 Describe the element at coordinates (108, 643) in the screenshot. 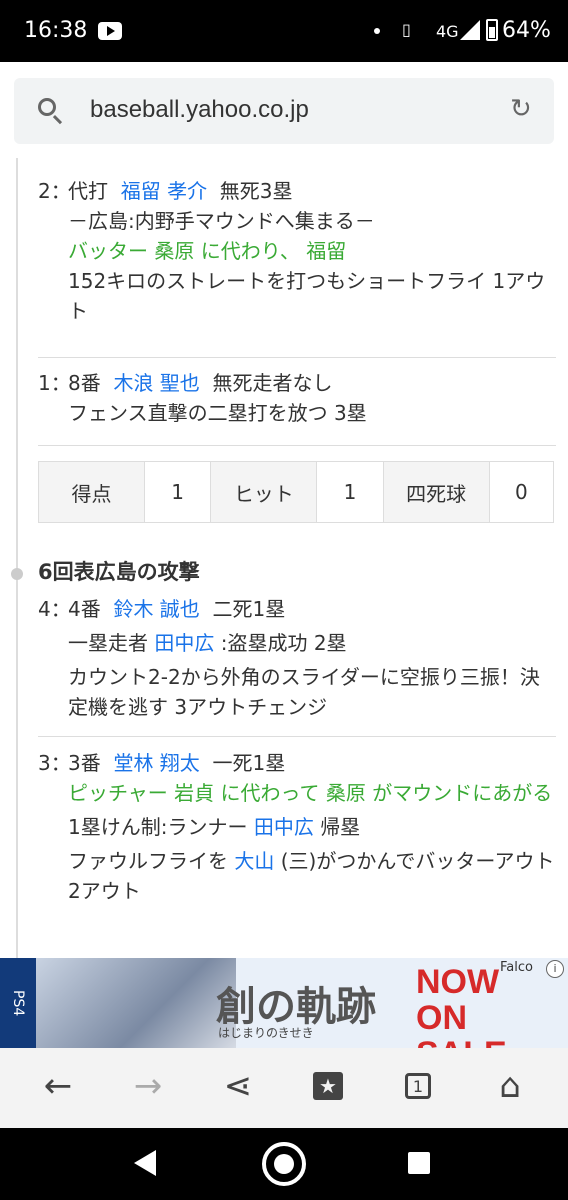

I see `runner-label: 一塁走者` at that location.